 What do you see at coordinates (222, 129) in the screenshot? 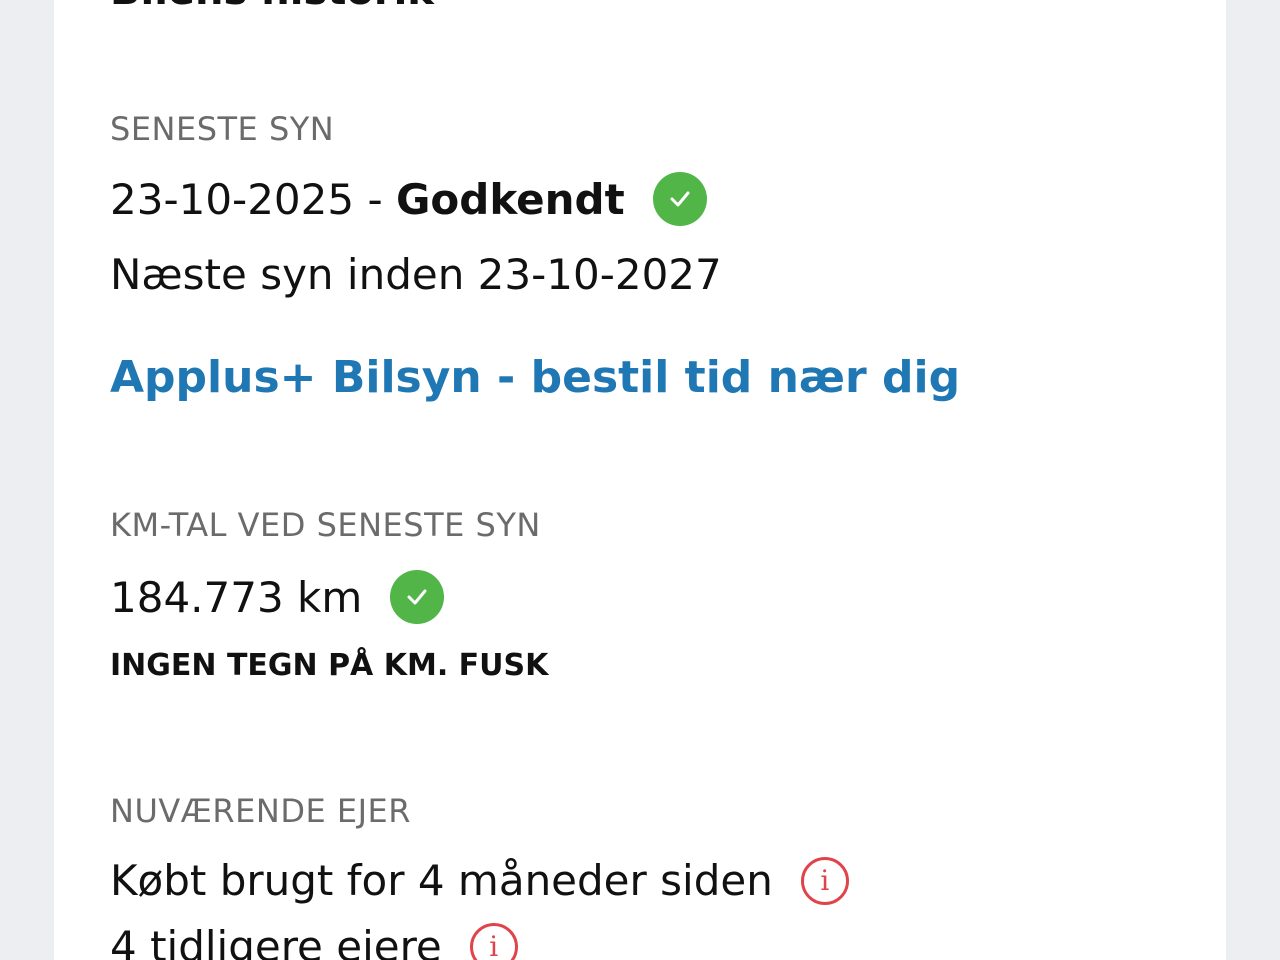
I see `inspection-label: SENESTE SYN` at bounding box center [222, 129].